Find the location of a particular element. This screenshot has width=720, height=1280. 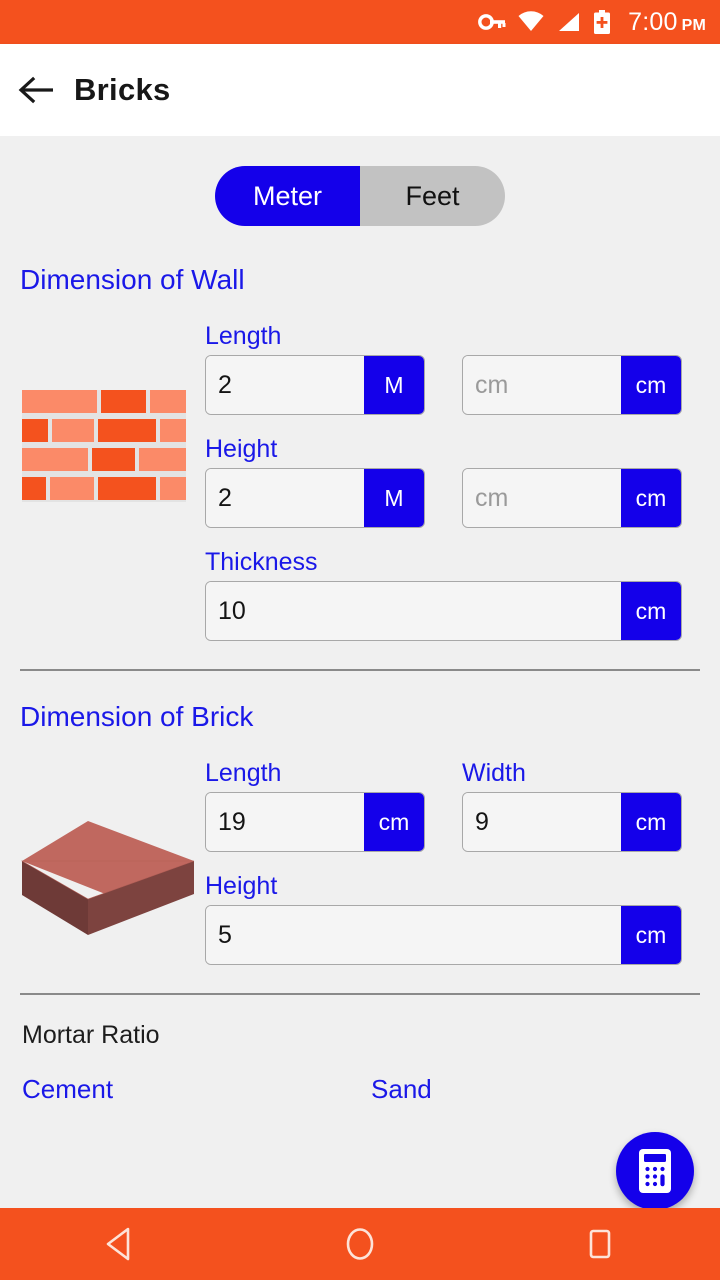

field-label-brick-length: Length is located at coordinates (243, 773).